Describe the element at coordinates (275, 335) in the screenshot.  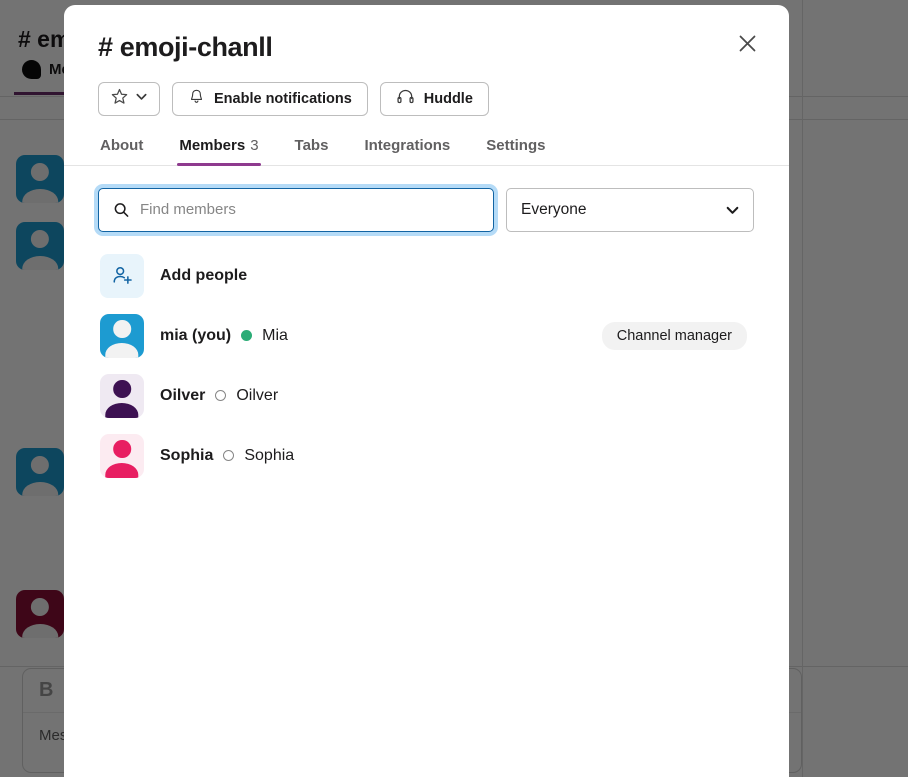
I see `member-display-name: Mia` at that location.